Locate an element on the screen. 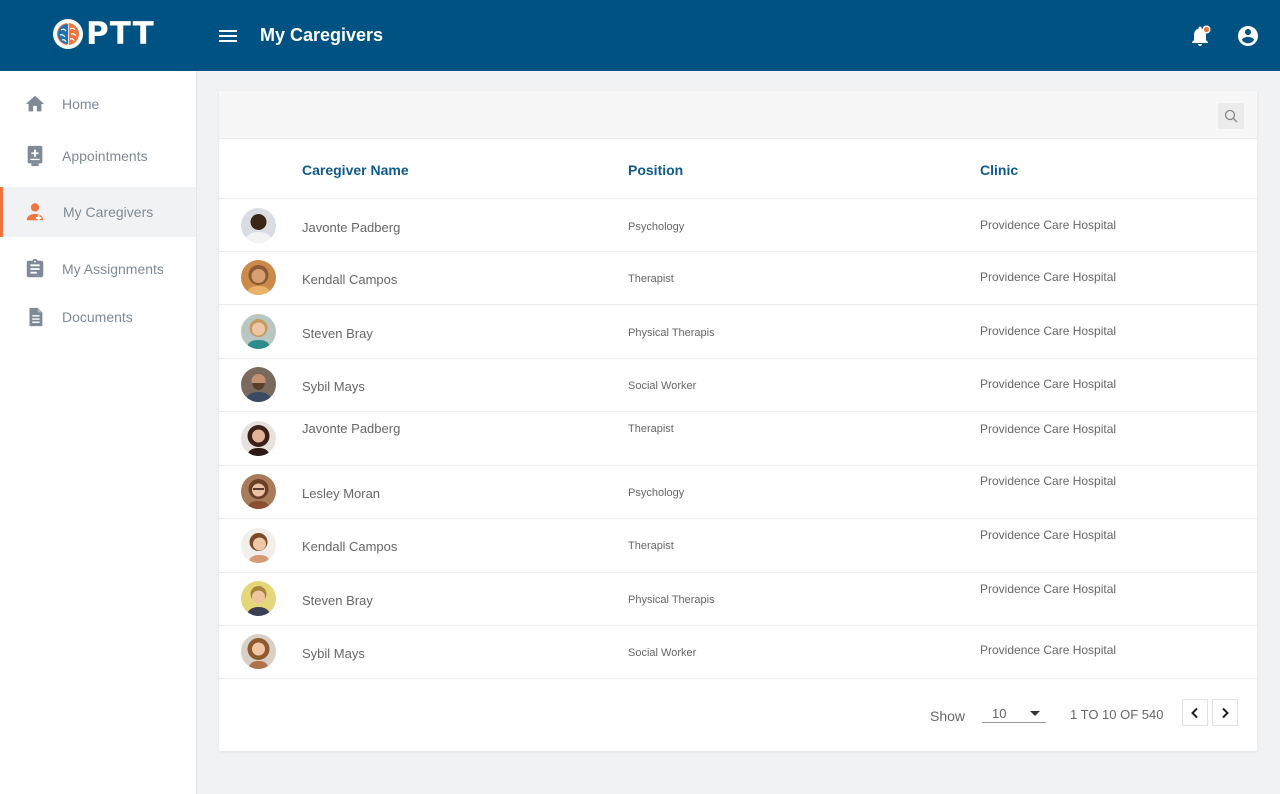  home-icon is located at coordinates (35, 104).